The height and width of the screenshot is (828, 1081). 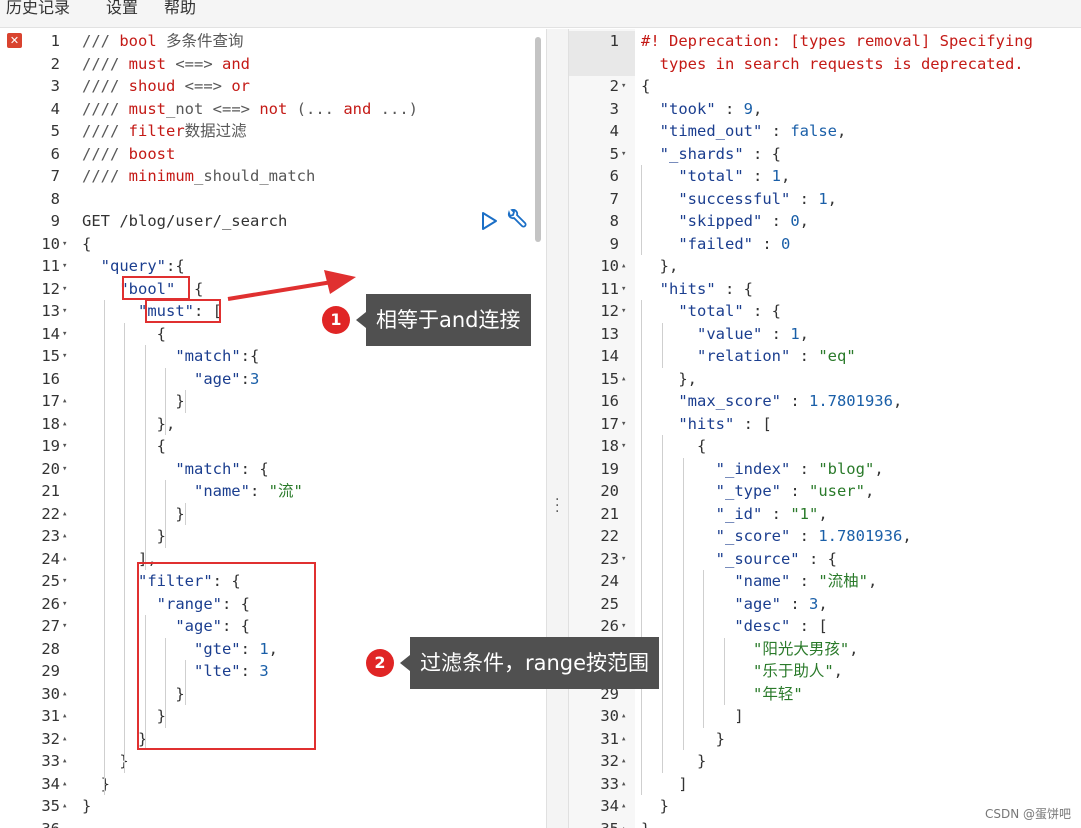 I want to click on request-line-number: 12, so click(x=50, y=288).